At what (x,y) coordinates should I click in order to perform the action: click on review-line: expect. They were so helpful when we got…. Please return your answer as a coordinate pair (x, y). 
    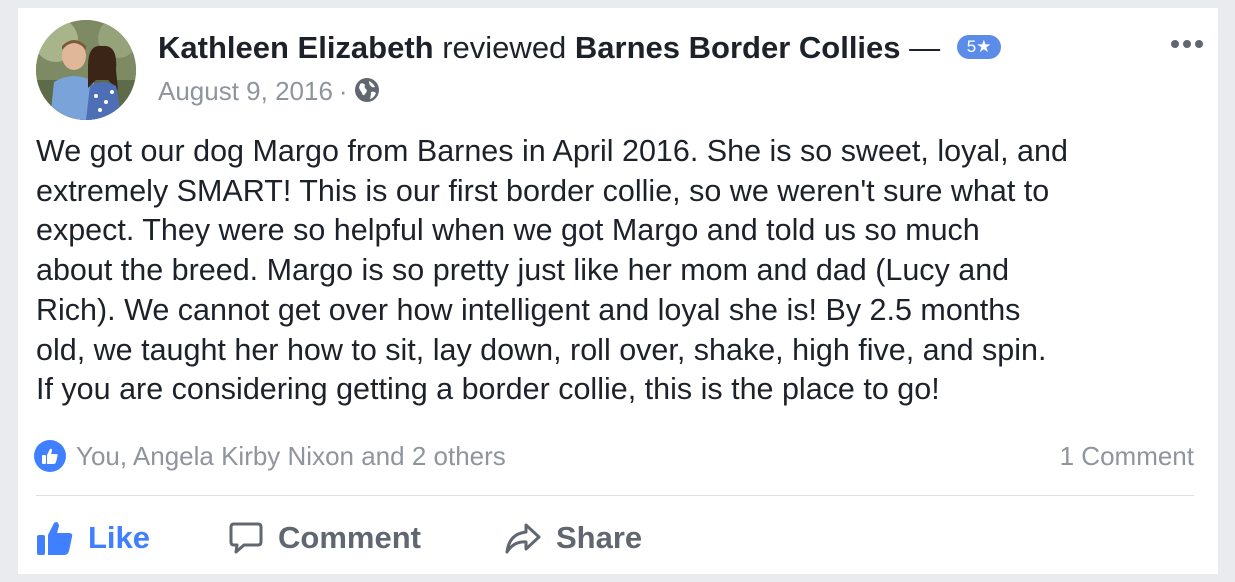
    Looking at the image, I should click on (508, 230).